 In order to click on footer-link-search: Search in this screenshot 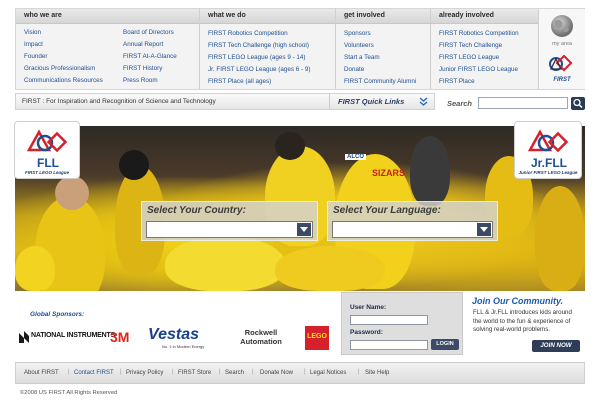, I will do `click(234, 373)`.